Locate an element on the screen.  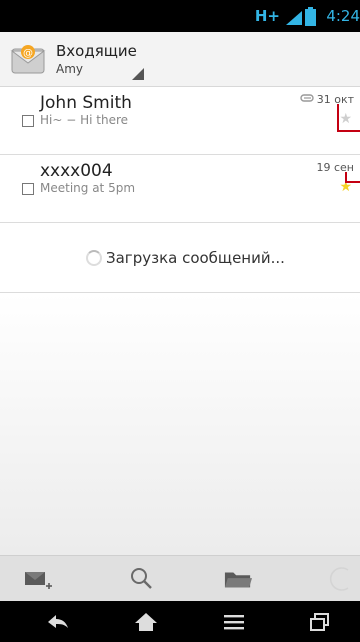
account-name: Amy is located at coordinates (69, 69).